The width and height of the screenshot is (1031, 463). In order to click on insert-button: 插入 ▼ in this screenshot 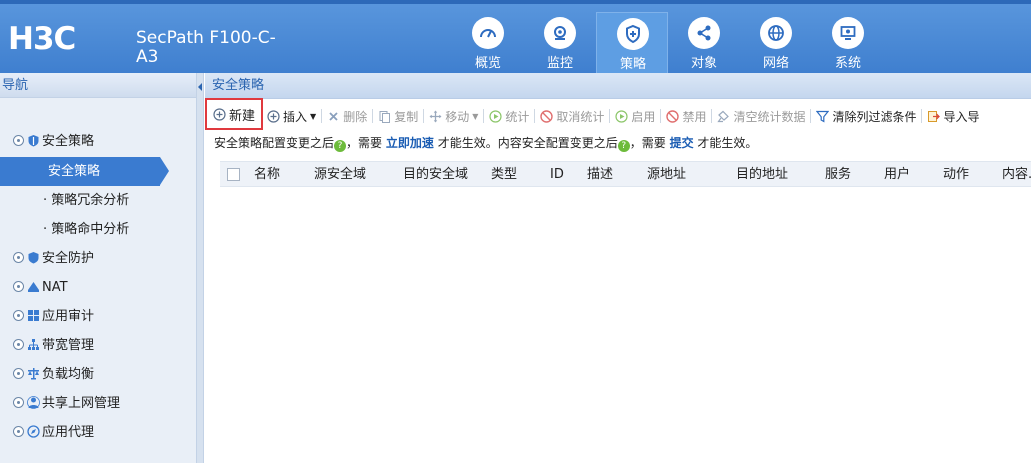, I will do `click(291, 116)`.